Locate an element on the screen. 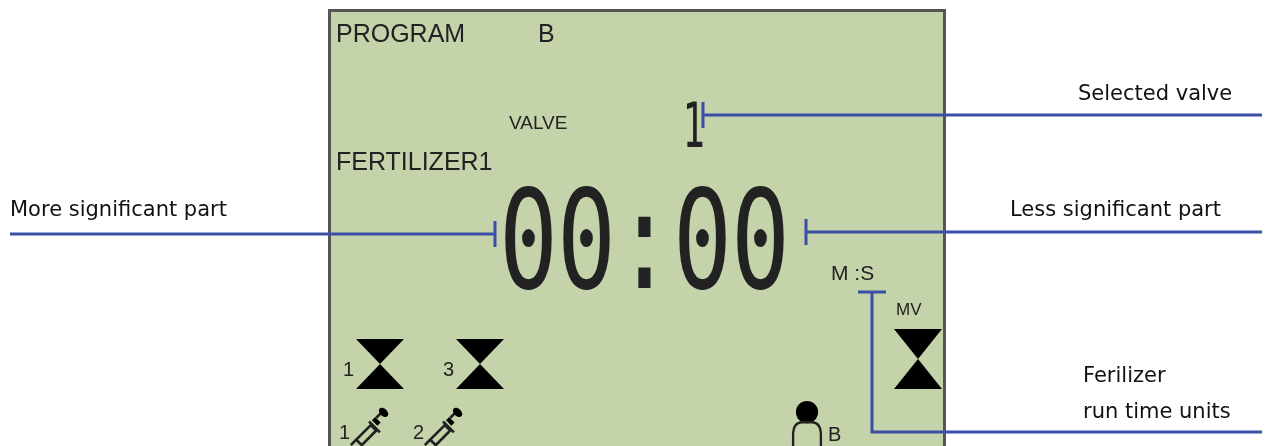  program-value: B is located at coordinates (546, 33).